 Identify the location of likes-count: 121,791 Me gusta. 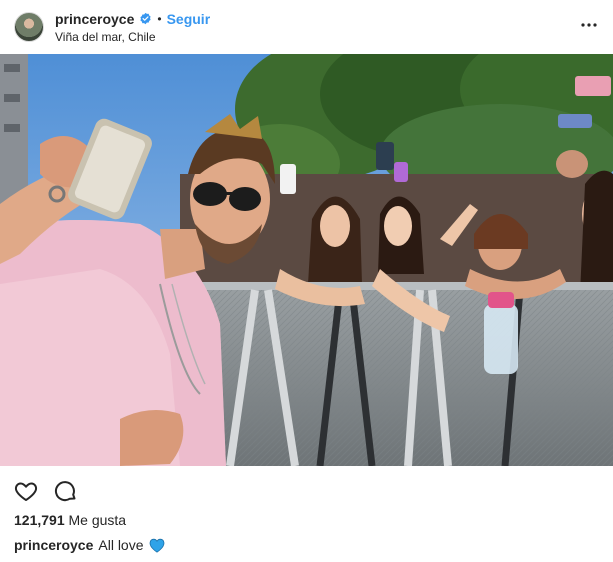
(70, 520).